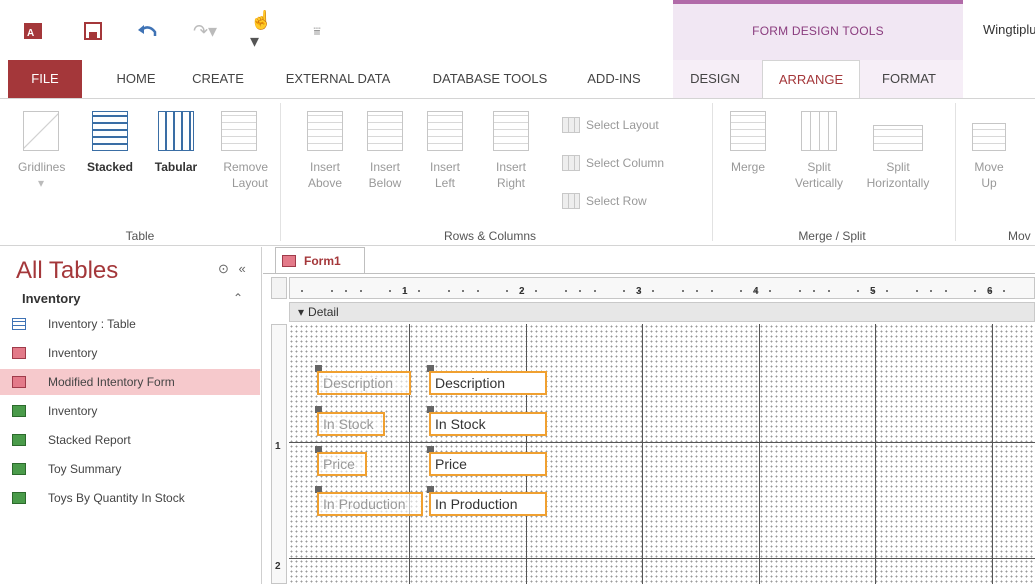  I want to click on horizontal-ruler: 1 2 3 4 5 6, so click(662, 288).